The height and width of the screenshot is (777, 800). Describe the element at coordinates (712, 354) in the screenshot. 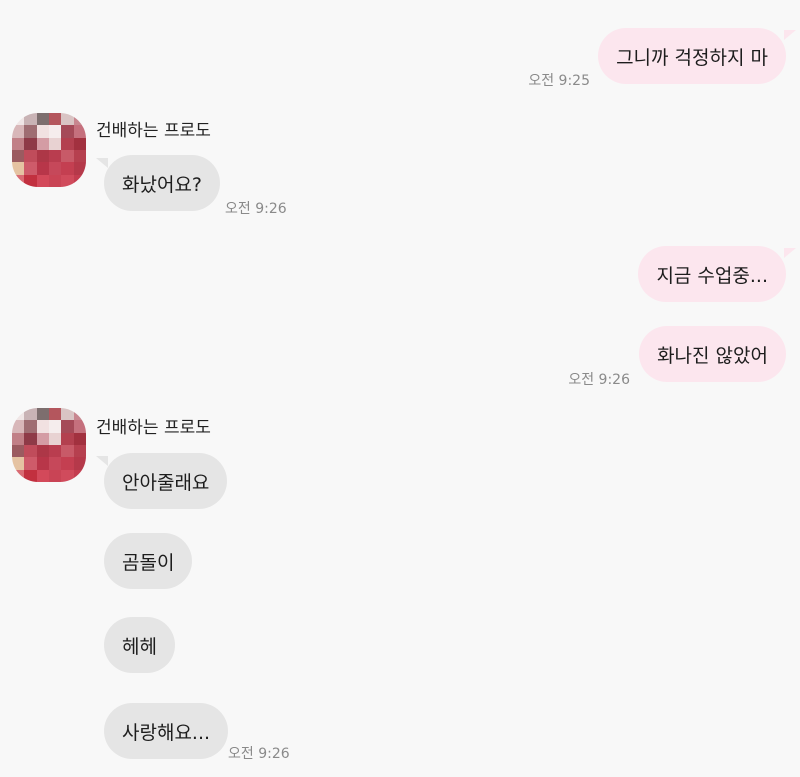

I see `outgoing-message-bubble: 화나진 않았어` at that location.